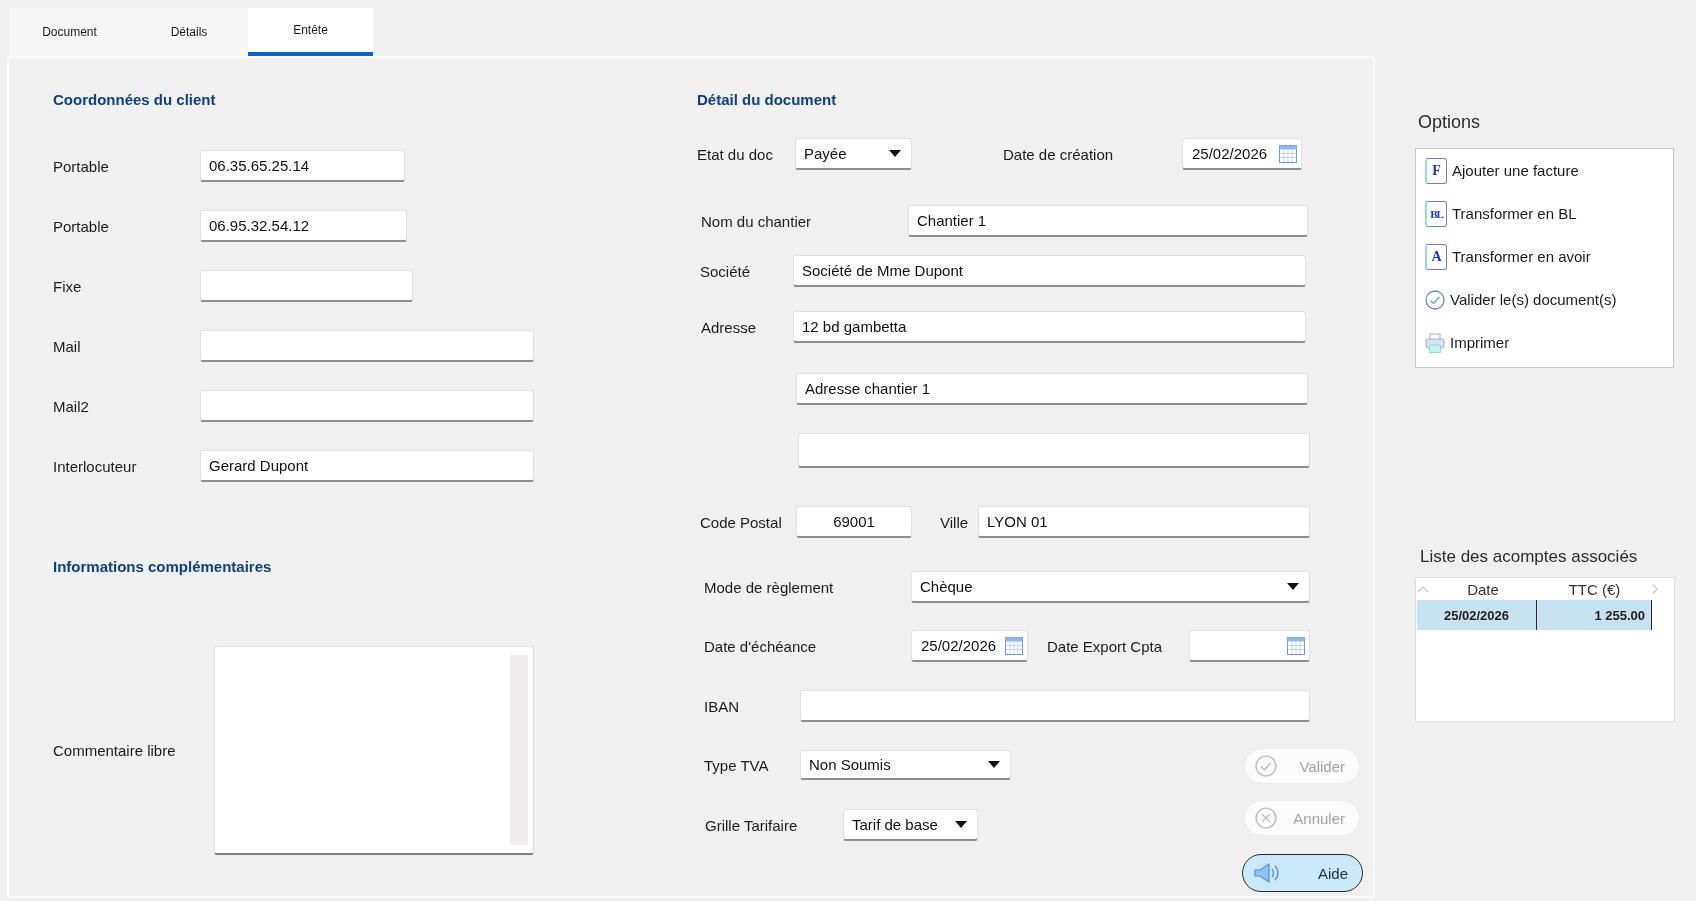 The width and height of the screenshot is (1696, 901). Describe the element at coordinates (1477, 615) in the screenshot. I see `table-cell: 25/02/2026` at that location.